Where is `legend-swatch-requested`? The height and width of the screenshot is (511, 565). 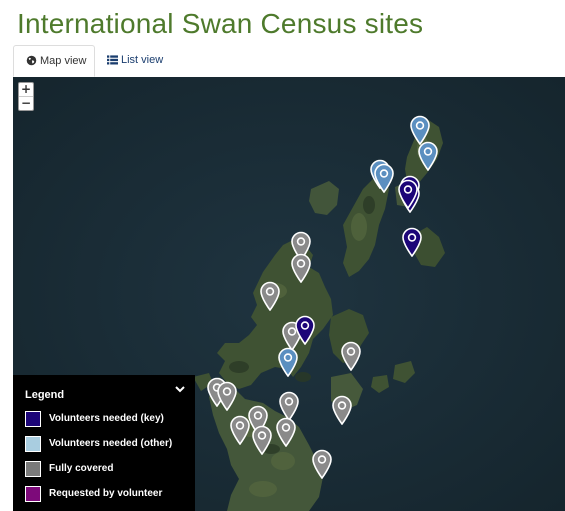
legend-swatch-requested is located at coordinates (33, 494).